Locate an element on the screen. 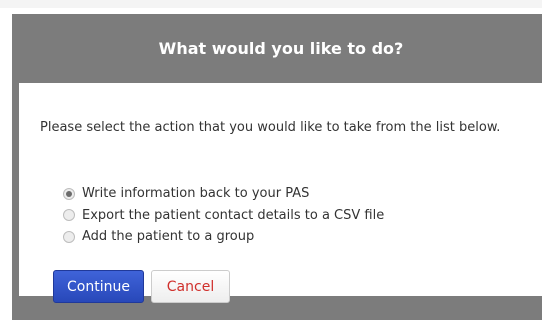 Image resolution: width=542 pixels, height=320 pixels. radio-write-to-pas is located at coordinates (69, 193).